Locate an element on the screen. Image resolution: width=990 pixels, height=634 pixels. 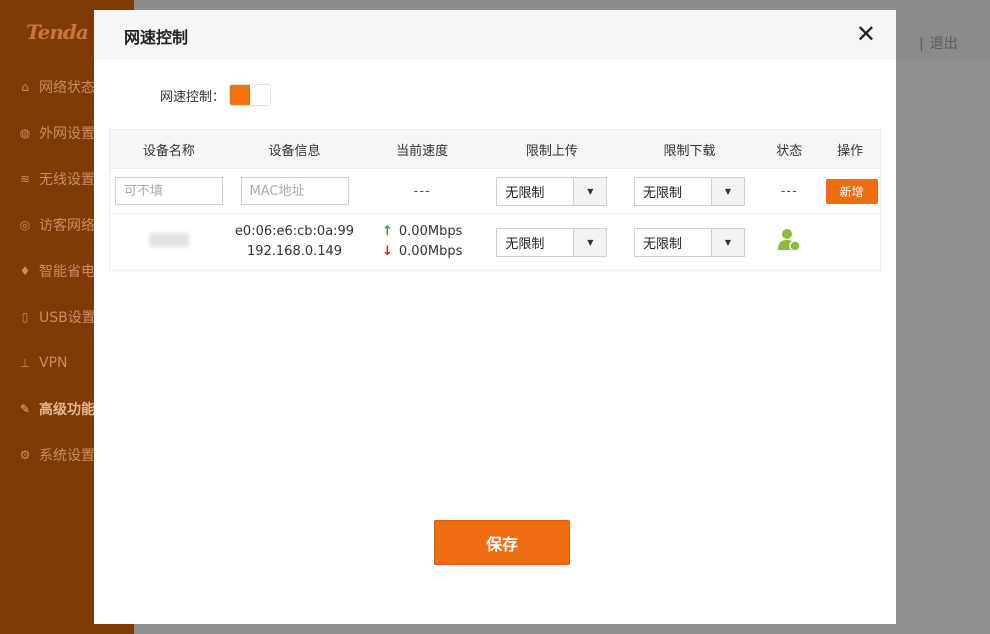
close-icon: ✕ is located at coordinates (866, 34).